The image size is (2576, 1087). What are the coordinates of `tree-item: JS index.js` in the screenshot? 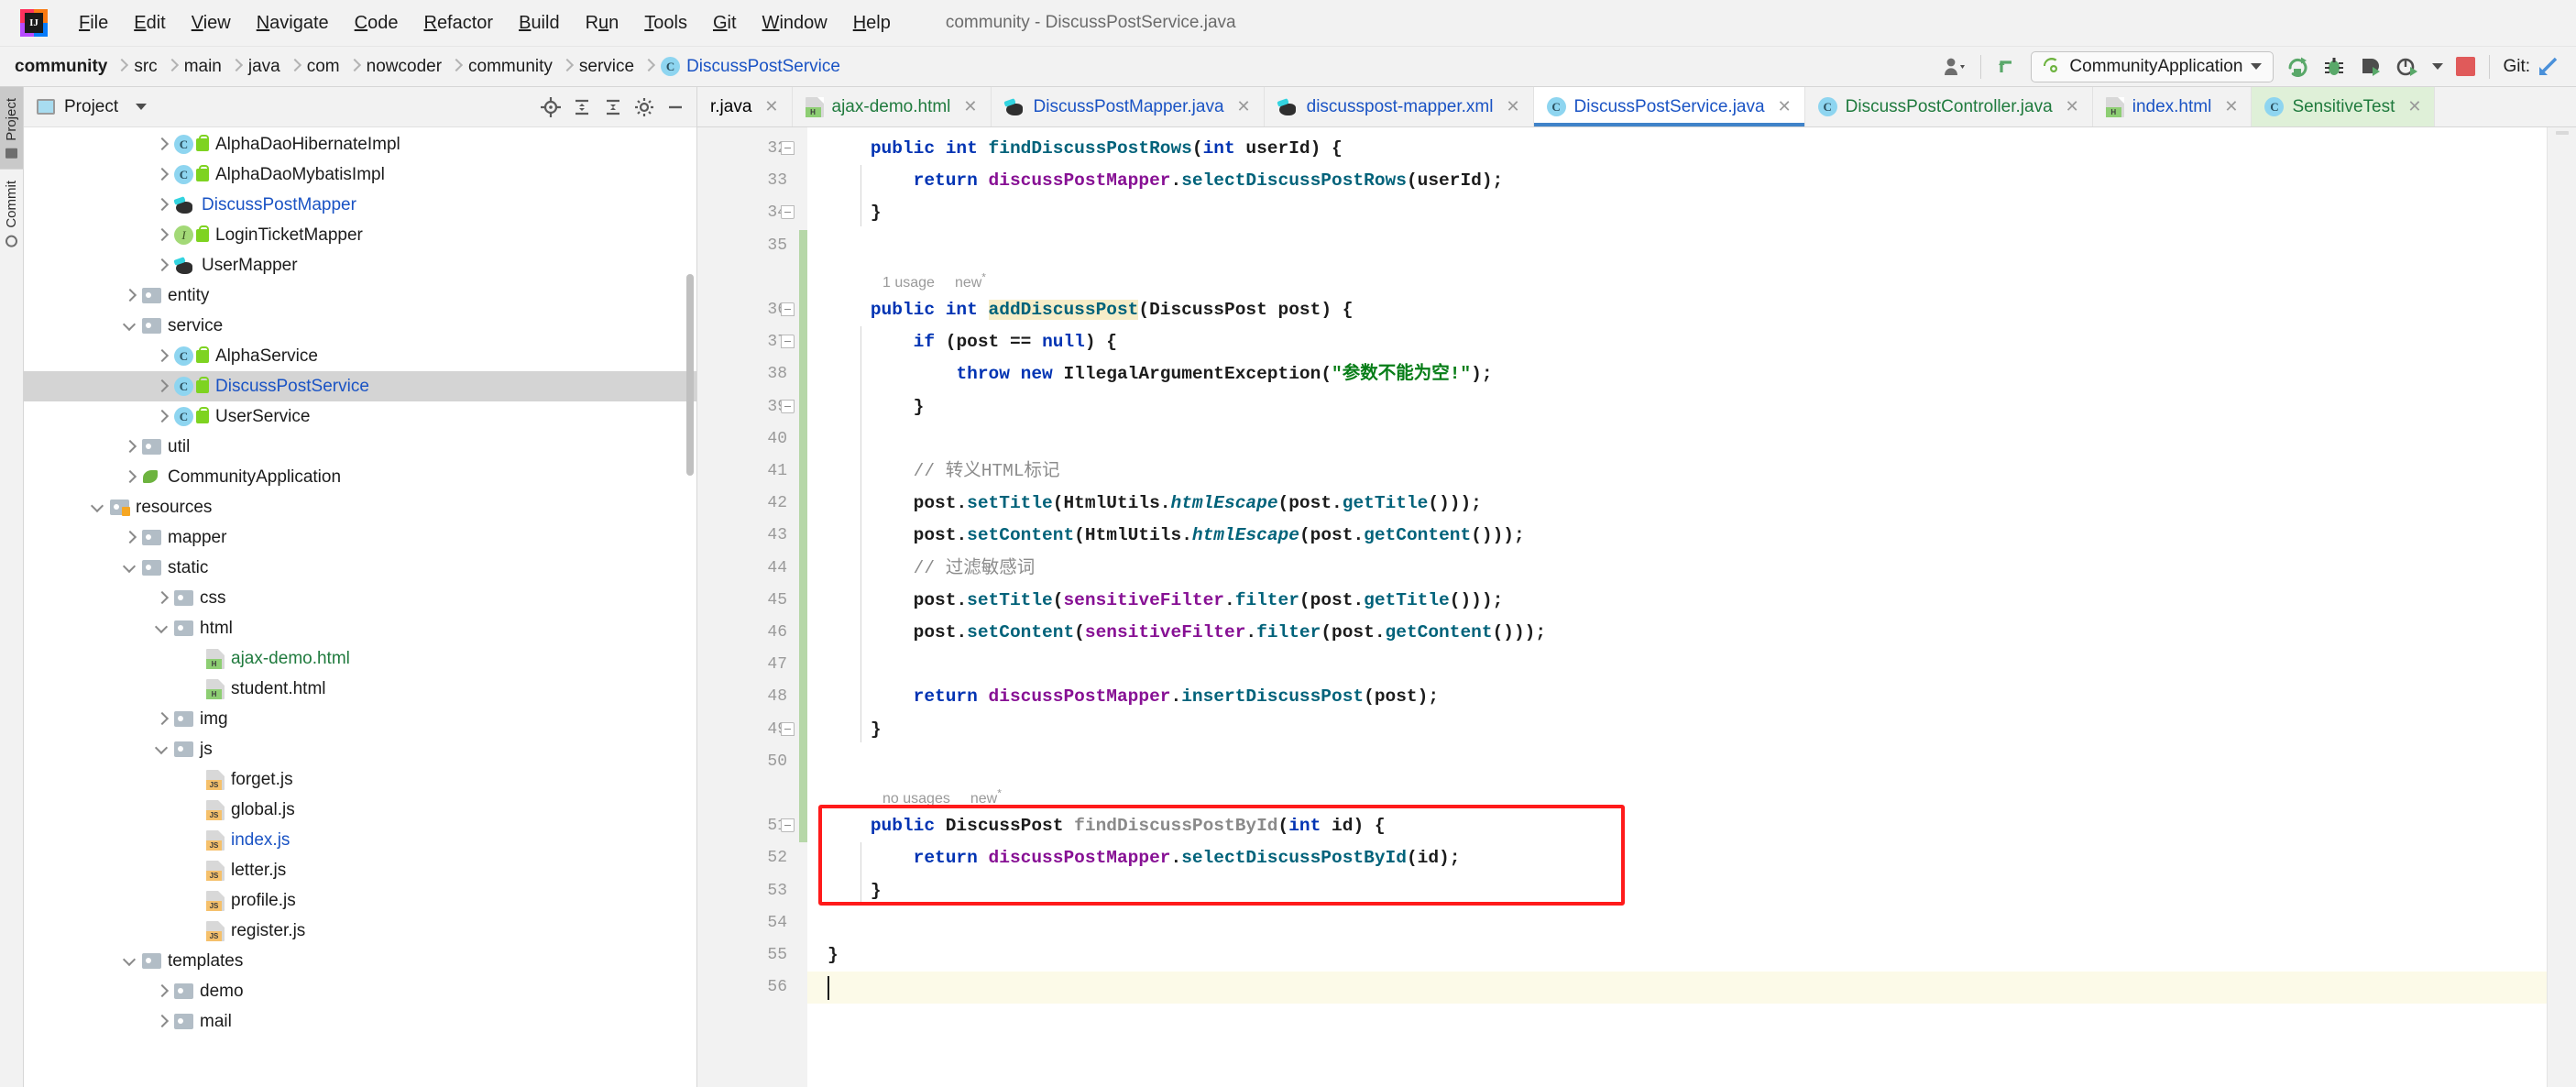 It's located at (360, 840).